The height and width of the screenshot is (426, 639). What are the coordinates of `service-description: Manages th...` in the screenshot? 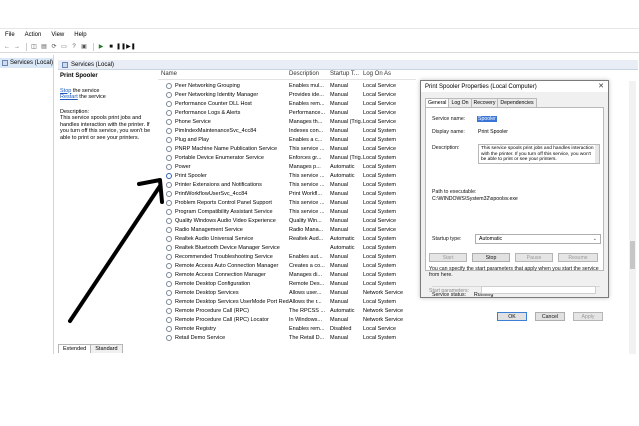 It's located at (306, 121).